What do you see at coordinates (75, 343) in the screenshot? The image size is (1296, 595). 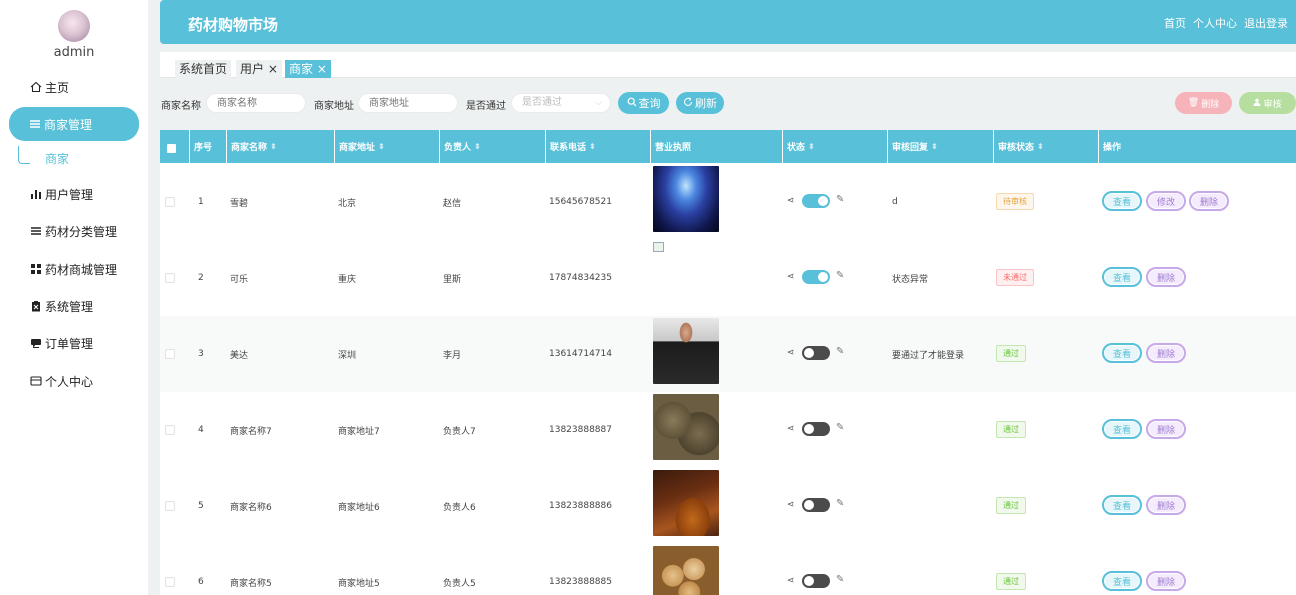 I see `sidebar-item-order-mgmt: 订单管理` at bounding box center [75, 343].